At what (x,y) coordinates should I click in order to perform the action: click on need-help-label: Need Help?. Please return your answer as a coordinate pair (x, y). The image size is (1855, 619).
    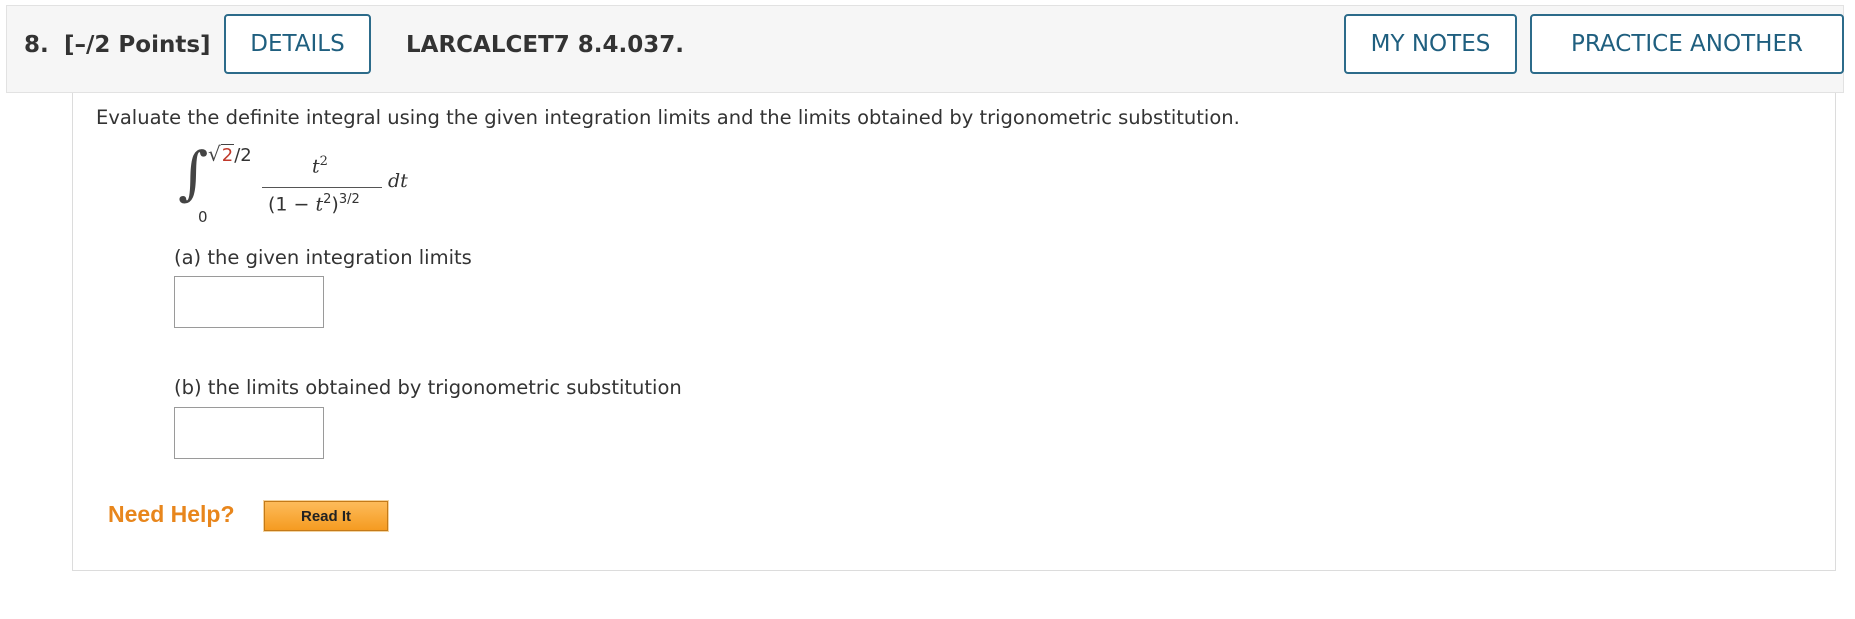
    Looking at the image, I should click on (171, 514).